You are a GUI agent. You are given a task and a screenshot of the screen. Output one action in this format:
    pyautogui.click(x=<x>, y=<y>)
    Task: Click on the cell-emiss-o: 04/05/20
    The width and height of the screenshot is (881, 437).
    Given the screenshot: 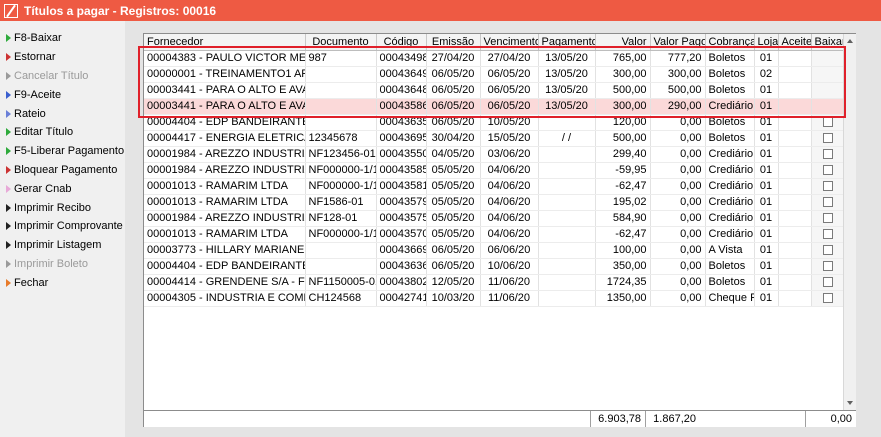 What is the action you would take?
    pyautogui.click(x=453, y=154)
    